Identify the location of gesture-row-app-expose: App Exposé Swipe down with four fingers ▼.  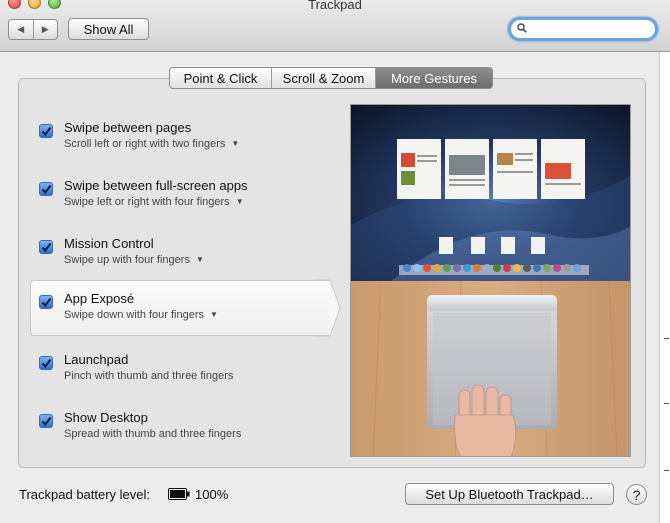
(180, 308).